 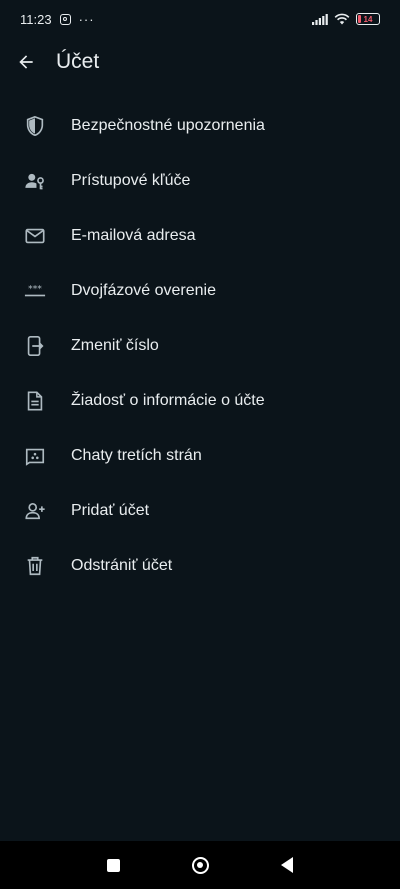 I want to click on menu-item-label: Odstrániť účet, so click(x=122, y=565).